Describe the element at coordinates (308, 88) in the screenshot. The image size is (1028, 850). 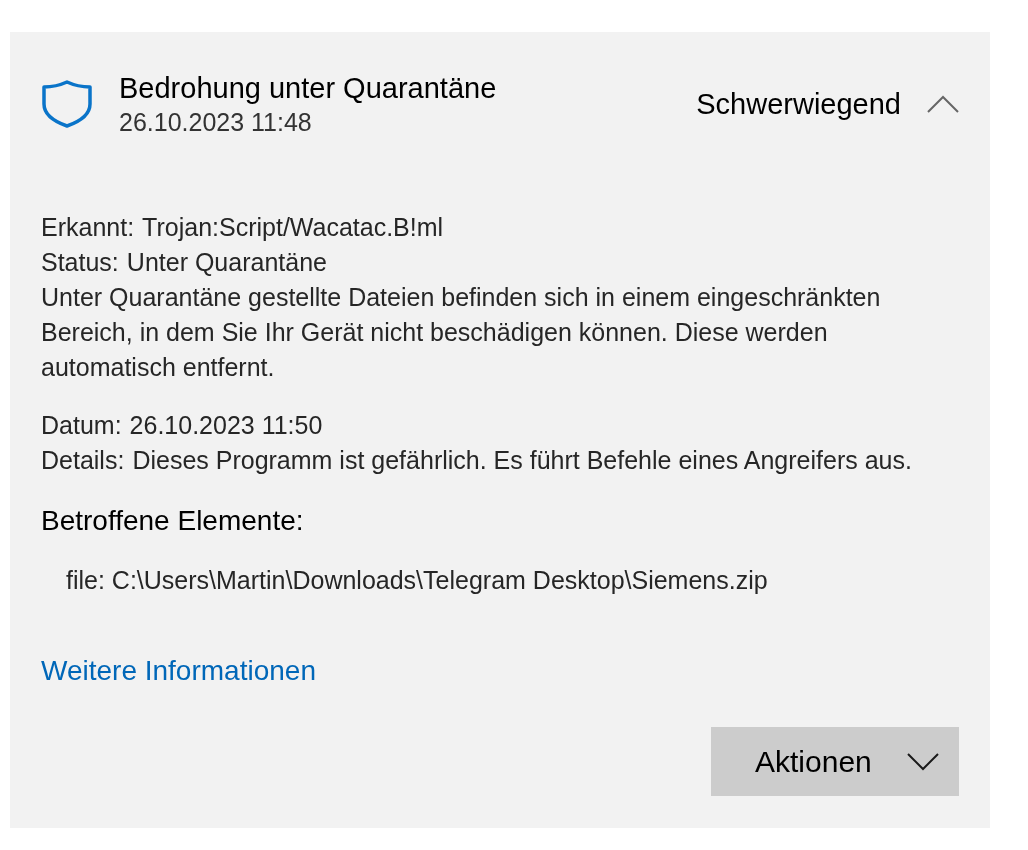
I see `threat-title: Bedrohung unter Quarantäne` at that location.